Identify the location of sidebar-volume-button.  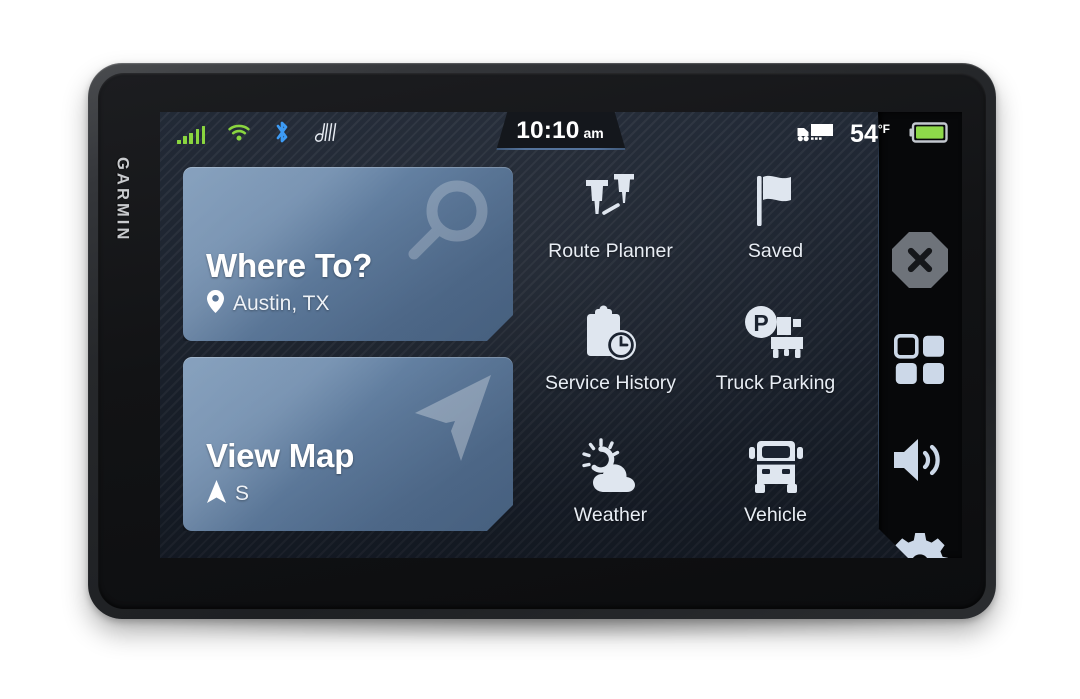
(920, 462).